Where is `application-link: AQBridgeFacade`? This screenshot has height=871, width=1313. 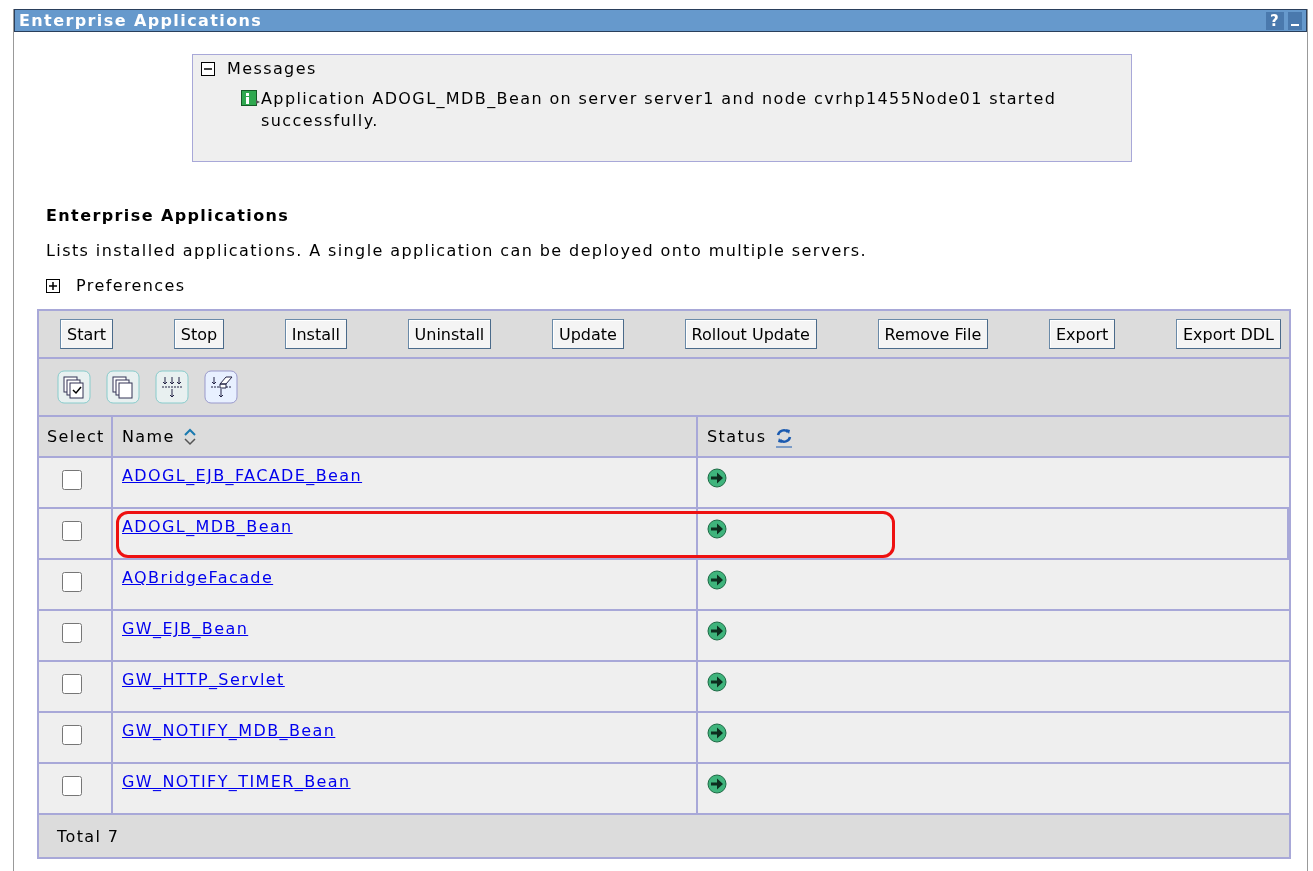
application-link: AQBridgeFacade is located at coordinates (198, 578).